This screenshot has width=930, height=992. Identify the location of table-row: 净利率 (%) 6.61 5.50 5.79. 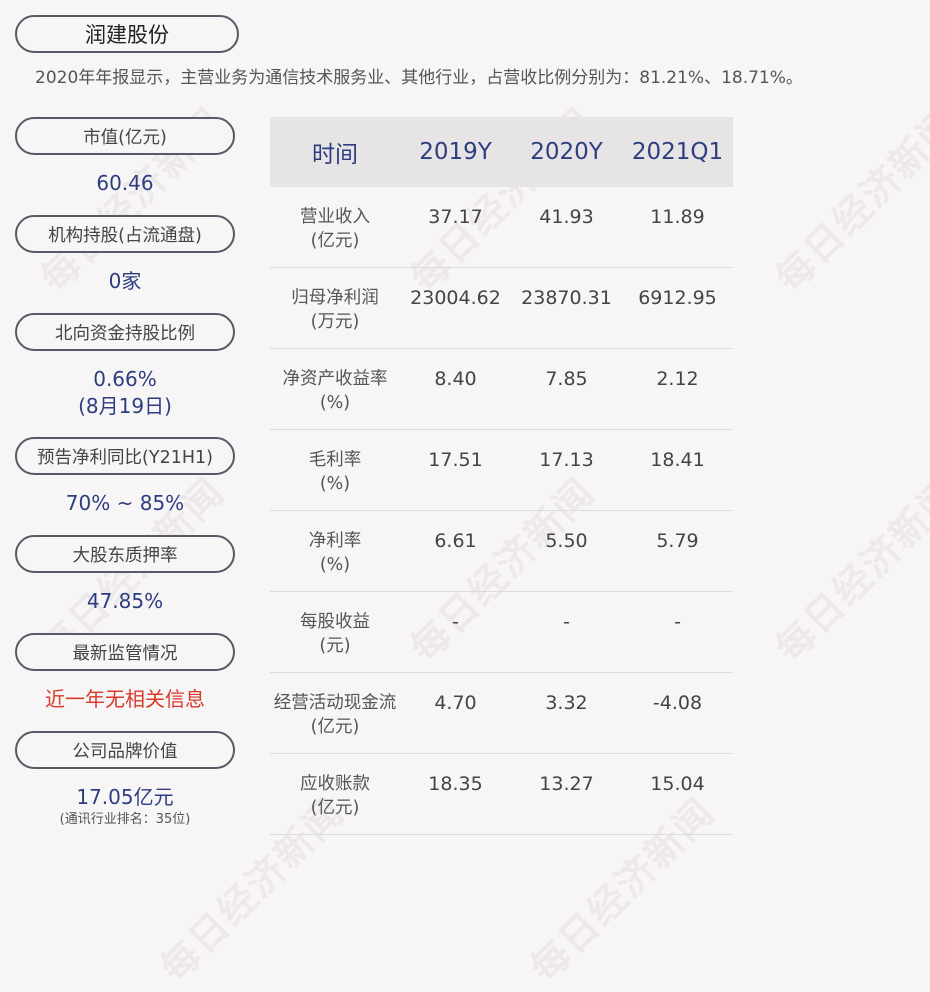
(501, 551).